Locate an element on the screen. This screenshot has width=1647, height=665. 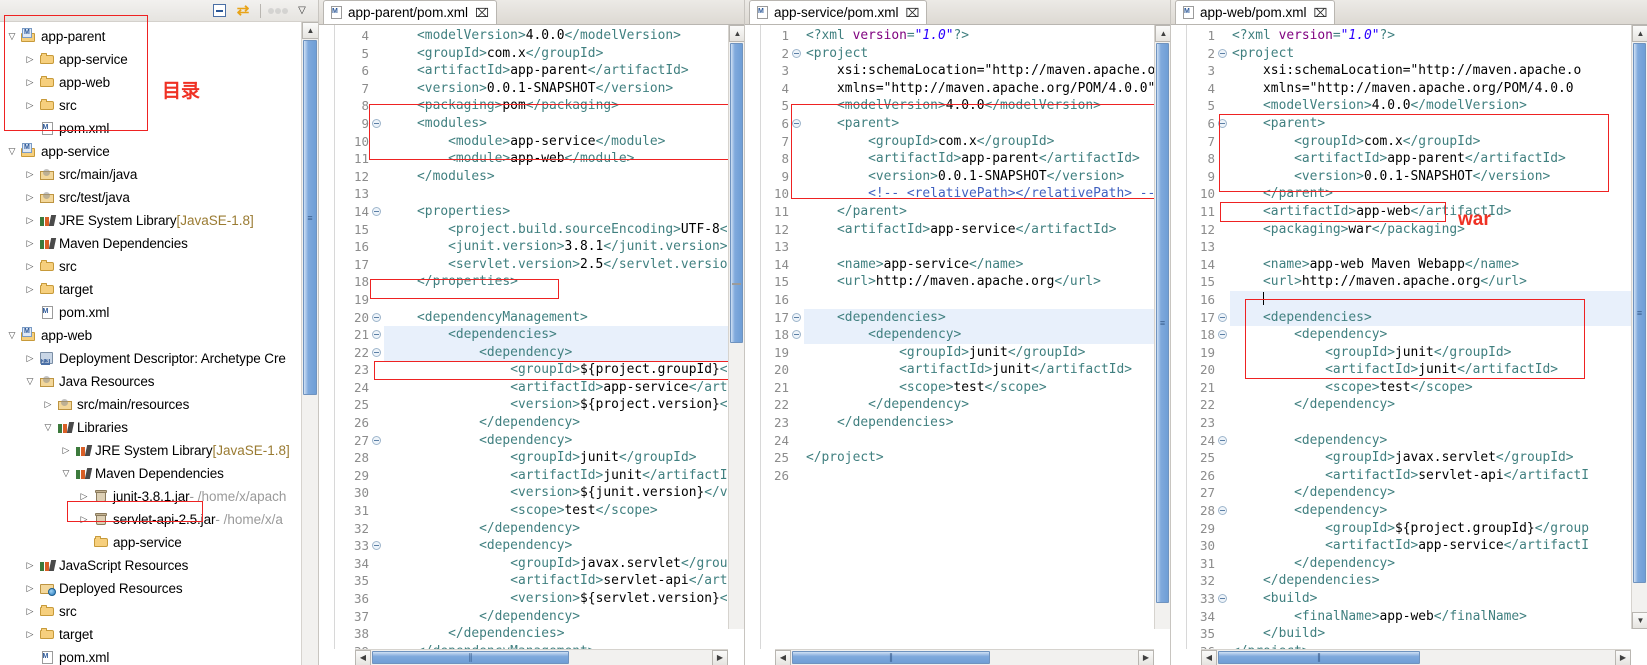
code-line: </dependencies> is located at coordinates (987, 423).